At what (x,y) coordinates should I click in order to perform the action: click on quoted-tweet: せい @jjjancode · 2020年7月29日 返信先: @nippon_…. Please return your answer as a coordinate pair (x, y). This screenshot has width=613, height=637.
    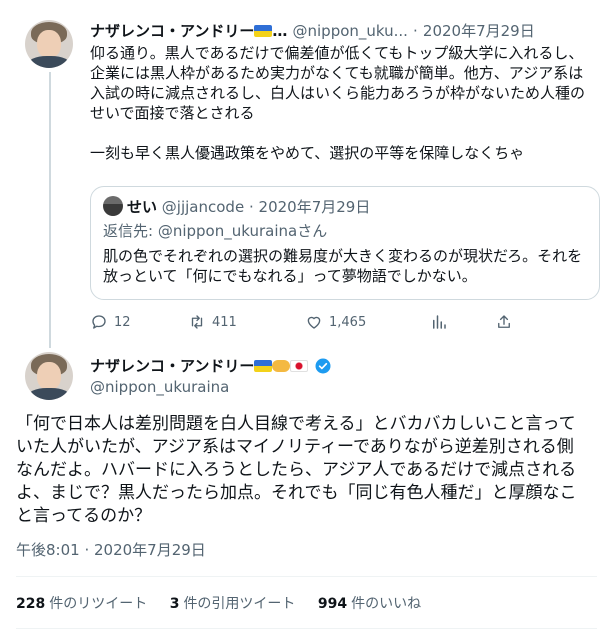
    Looking at the image, I should click on (345, 243).